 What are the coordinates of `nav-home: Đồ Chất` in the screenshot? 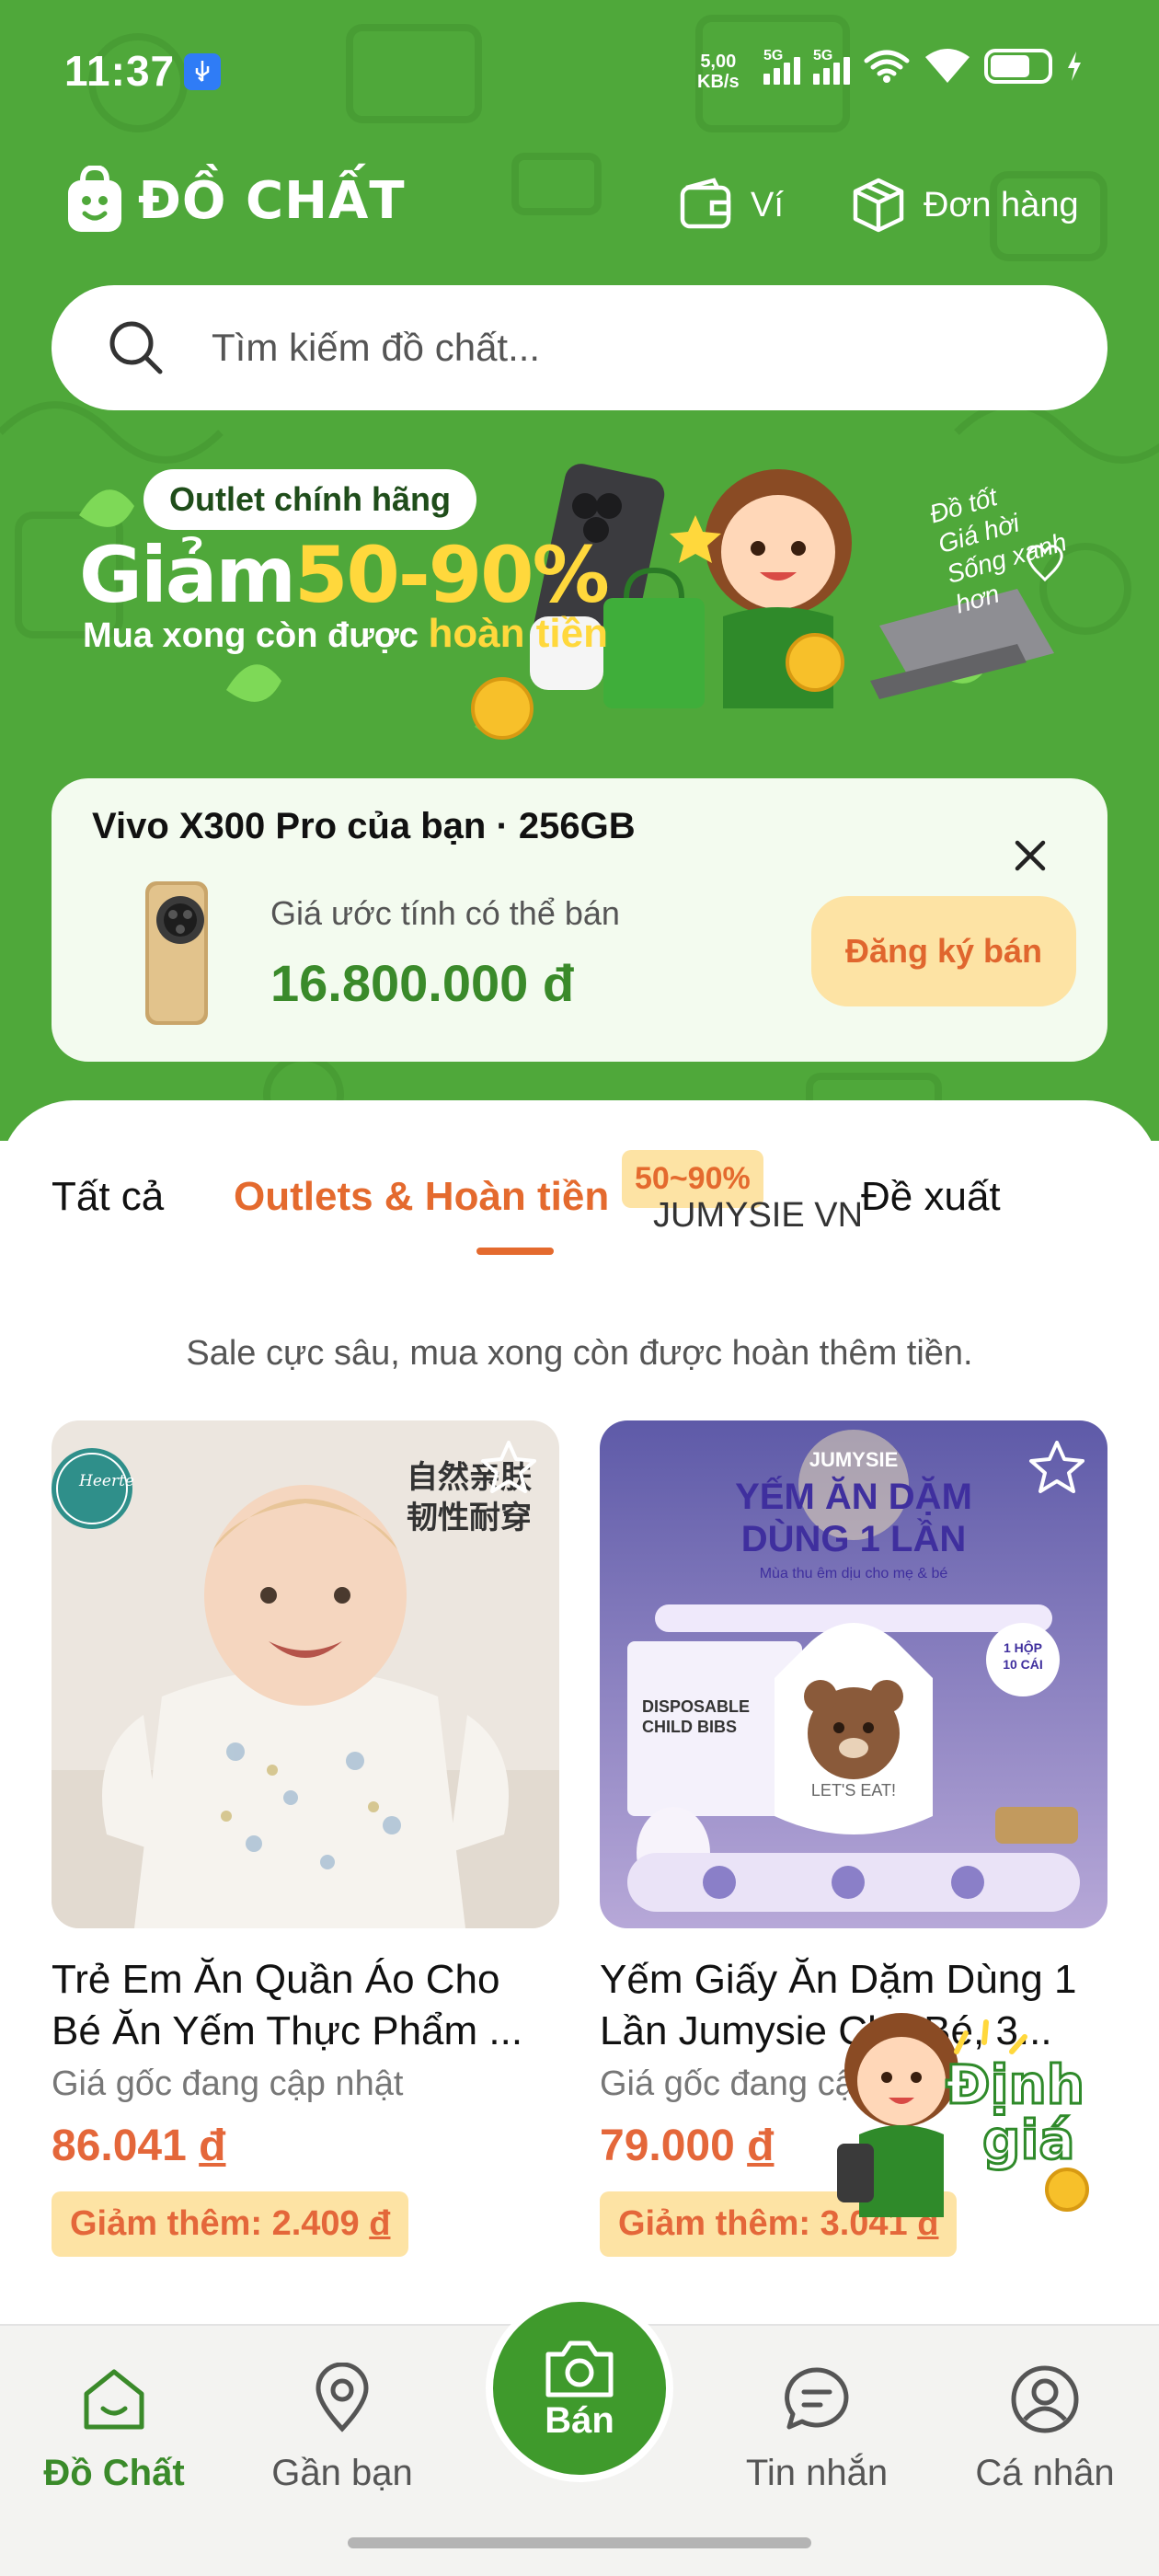 It's located at (114, 2428).